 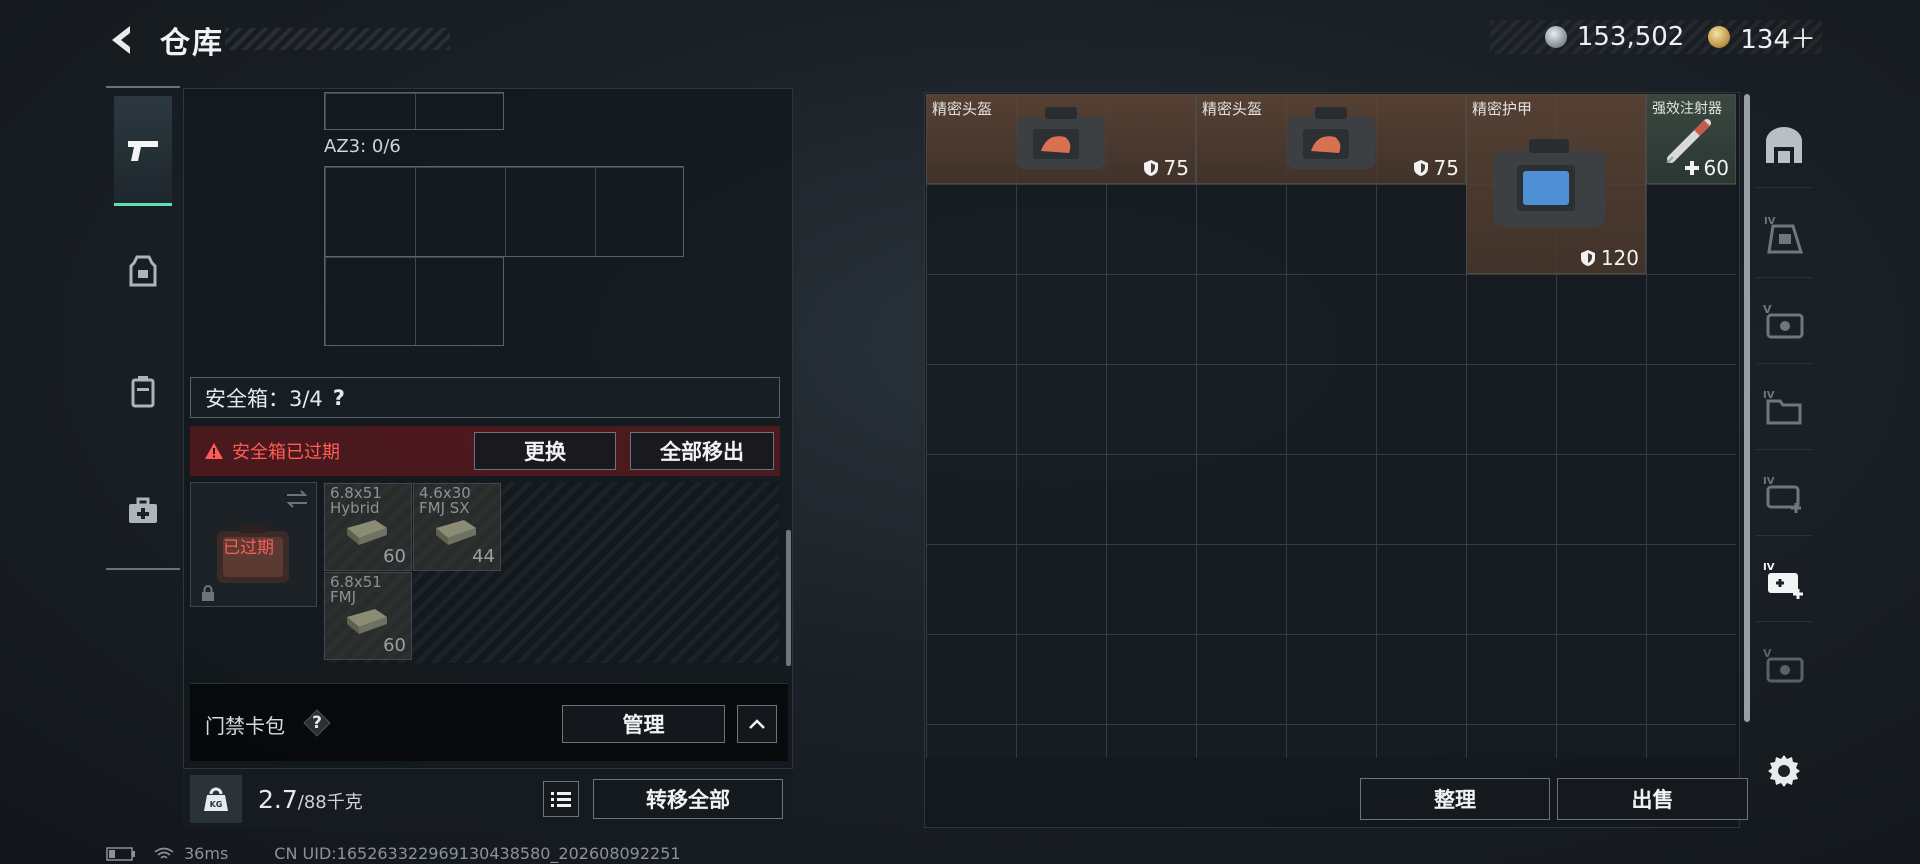 I want to click on stash-page-tier4-medical-active: IV, so click(x=1784, y=579).